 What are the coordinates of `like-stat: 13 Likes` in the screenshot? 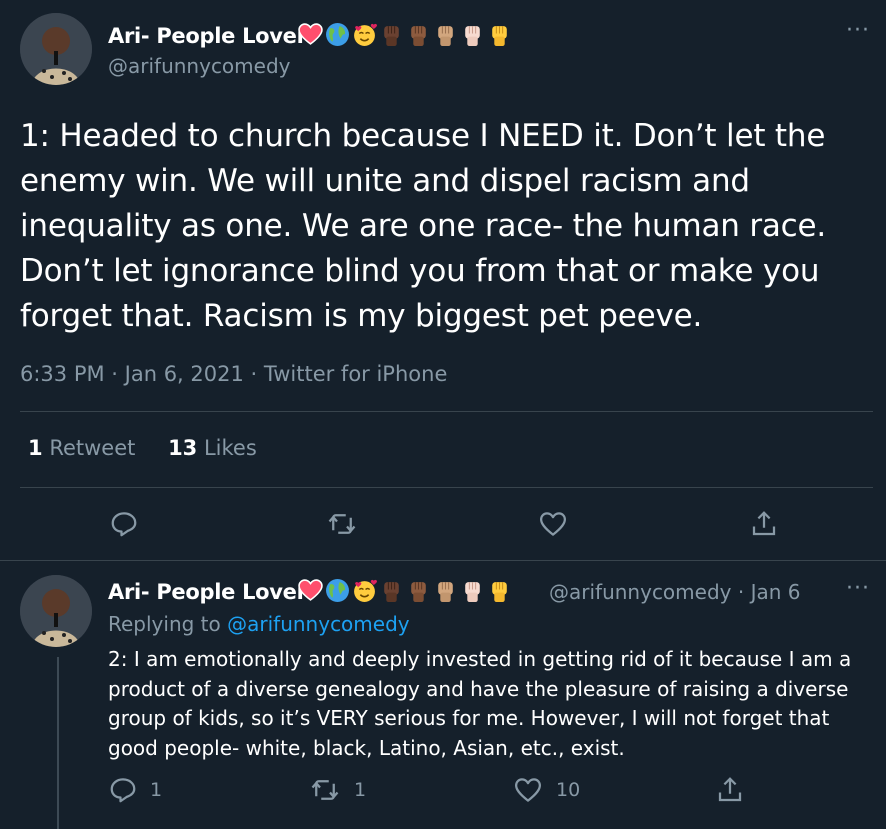 It's located at (212, 448).